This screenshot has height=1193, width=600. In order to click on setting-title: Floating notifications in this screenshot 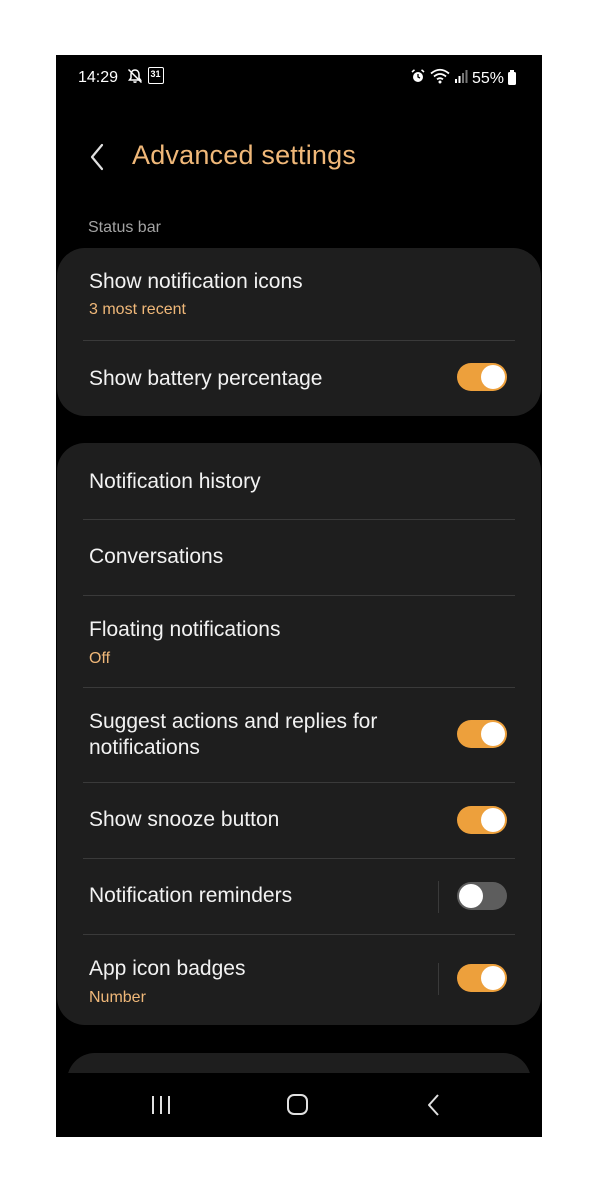, I will do `click(185, 629)`.